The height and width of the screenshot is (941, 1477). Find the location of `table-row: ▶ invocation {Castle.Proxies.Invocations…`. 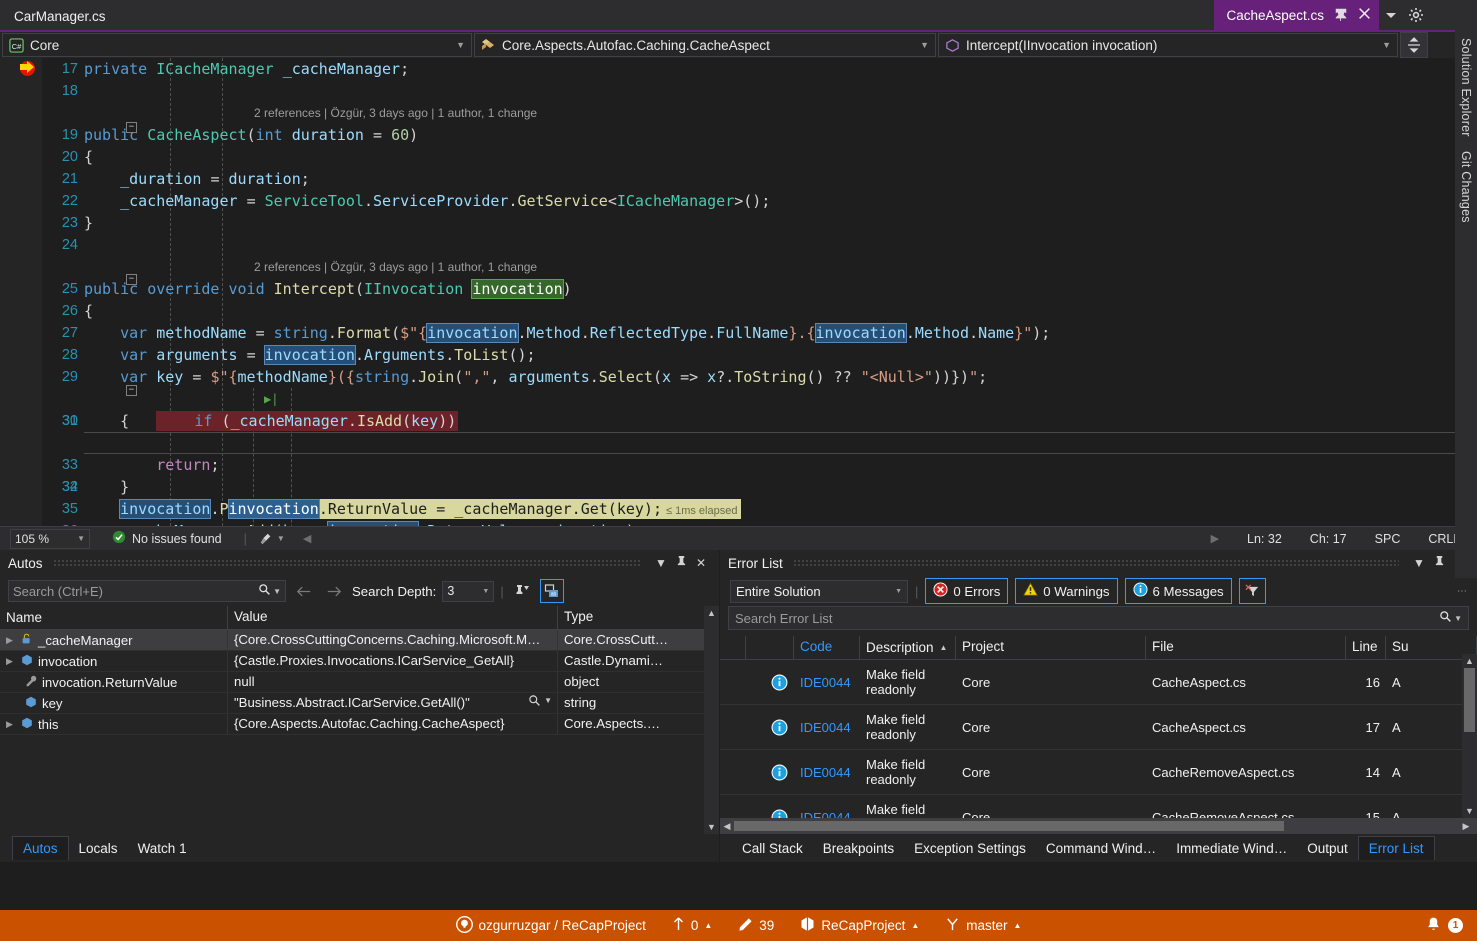

table-row: ▶ invocation {Castle.Proxies.Invocations… is located at coordinates (359, 661).